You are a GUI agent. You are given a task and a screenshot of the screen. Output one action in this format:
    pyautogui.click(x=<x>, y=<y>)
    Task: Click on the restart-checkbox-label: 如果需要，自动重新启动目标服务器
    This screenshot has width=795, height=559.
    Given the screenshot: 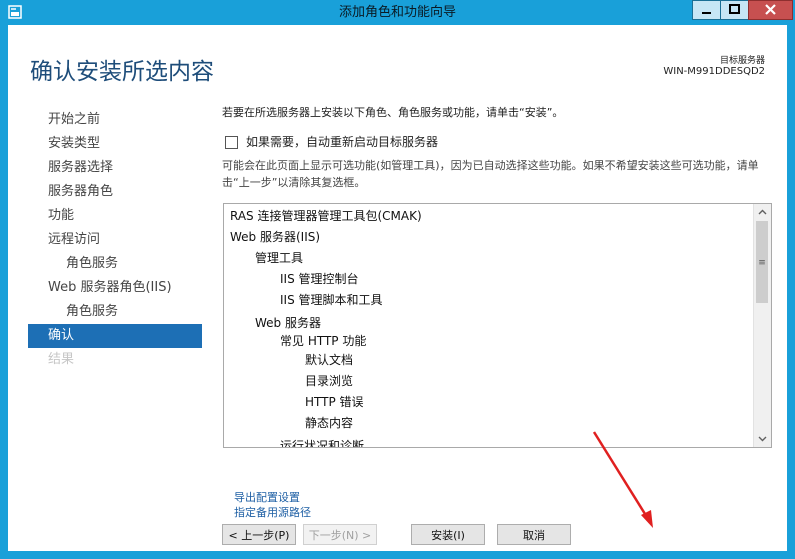 What is the action you would take?
    pyautogui.click(x=342, y=141)
    